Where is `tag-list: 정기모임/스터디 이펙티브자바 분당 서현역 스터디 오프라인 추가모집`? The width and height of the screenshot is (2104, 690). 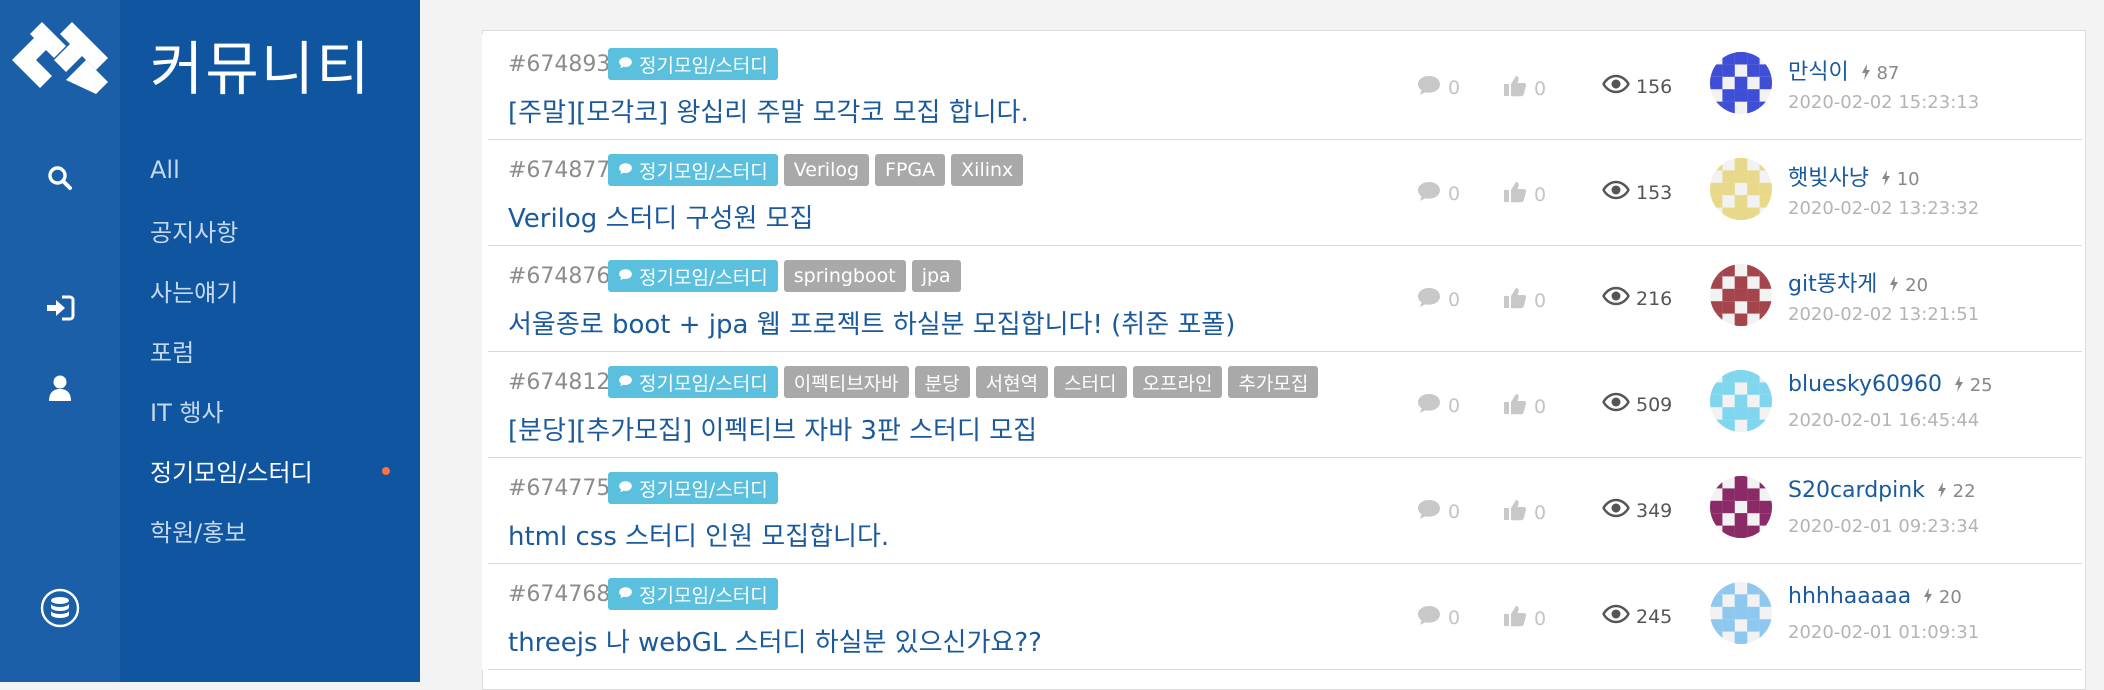
tag-list: 정기모임/스터디 이펙티브자바 분당 서현역 스터디 오프라인 추가모집 is located at coordinates (963, 382).